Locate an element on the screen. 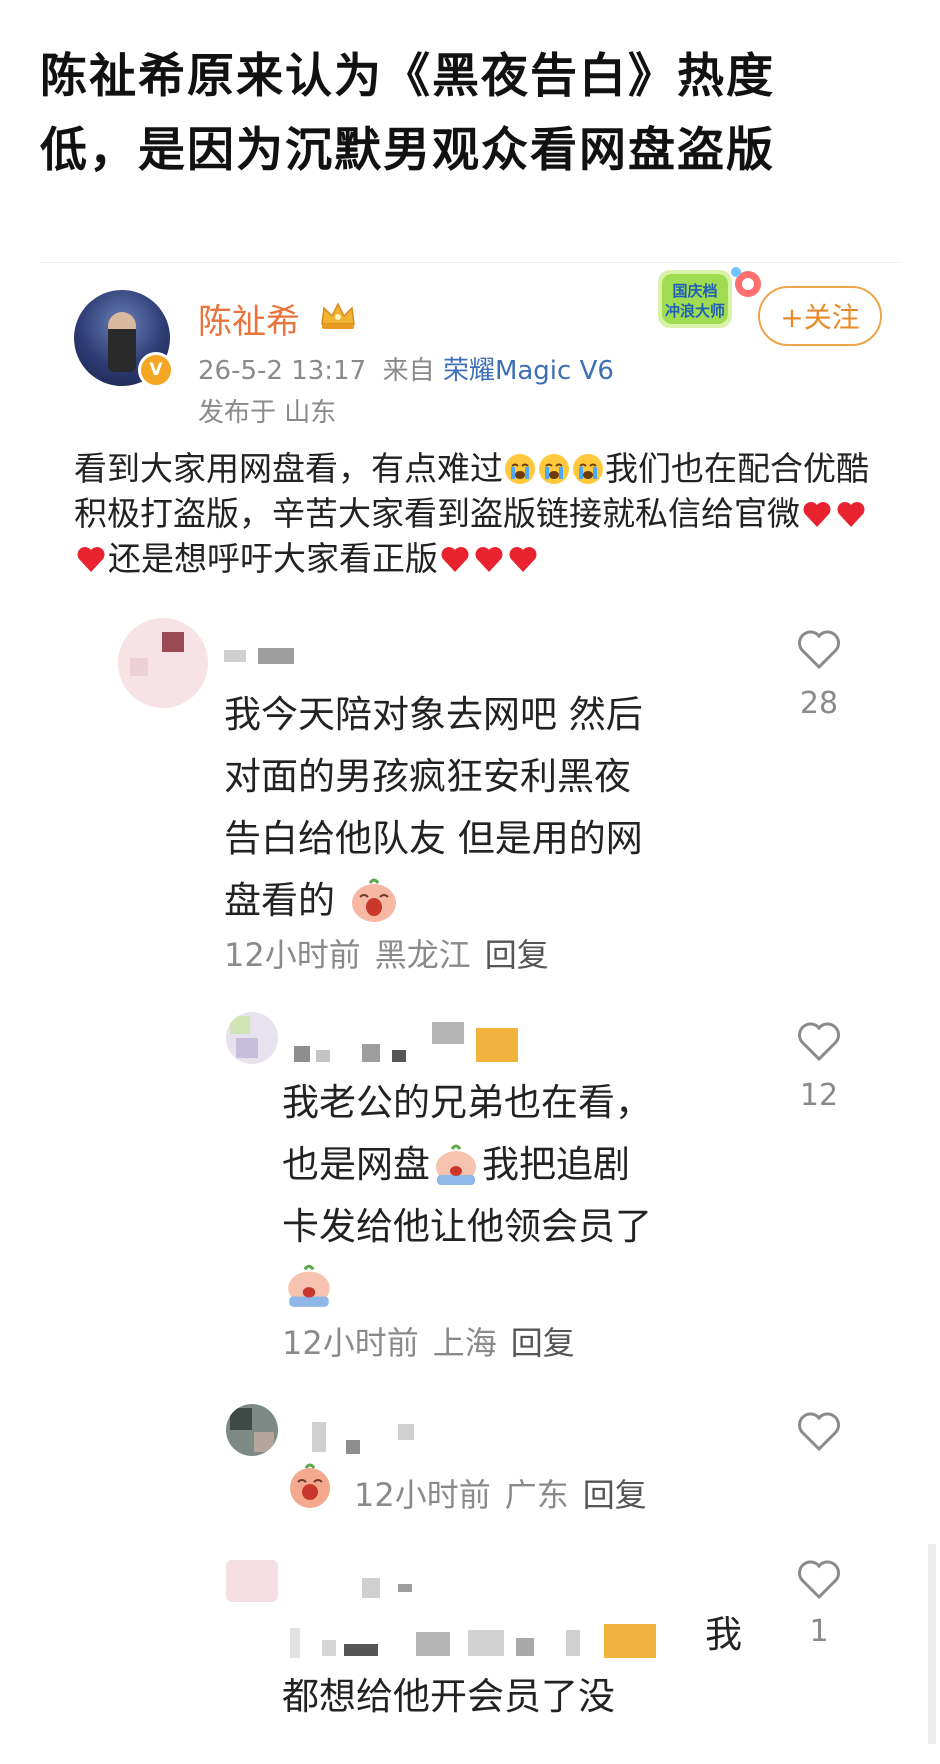 This screenshot has width=940, height=1764. comment-line: 盘看的 is located at coordinates (494, 901).